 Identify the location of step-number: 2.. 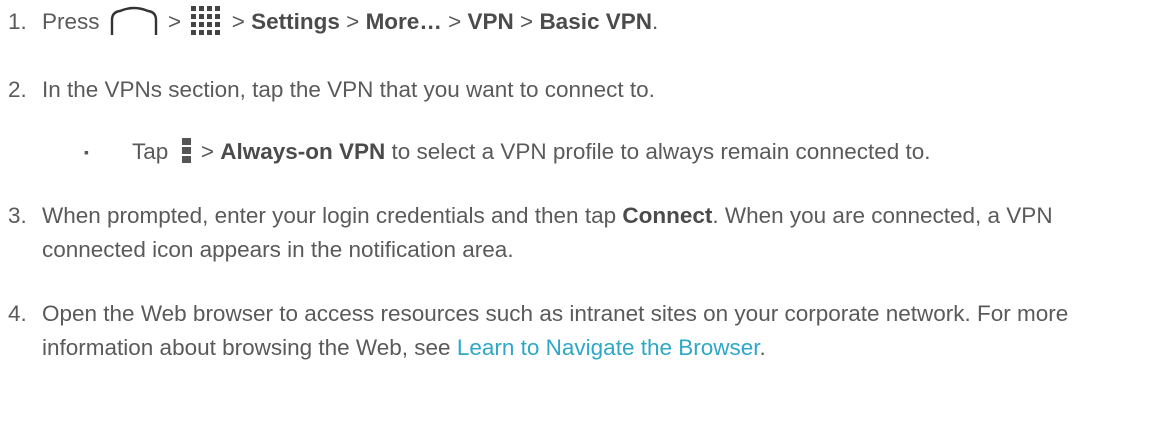
(17, 89).